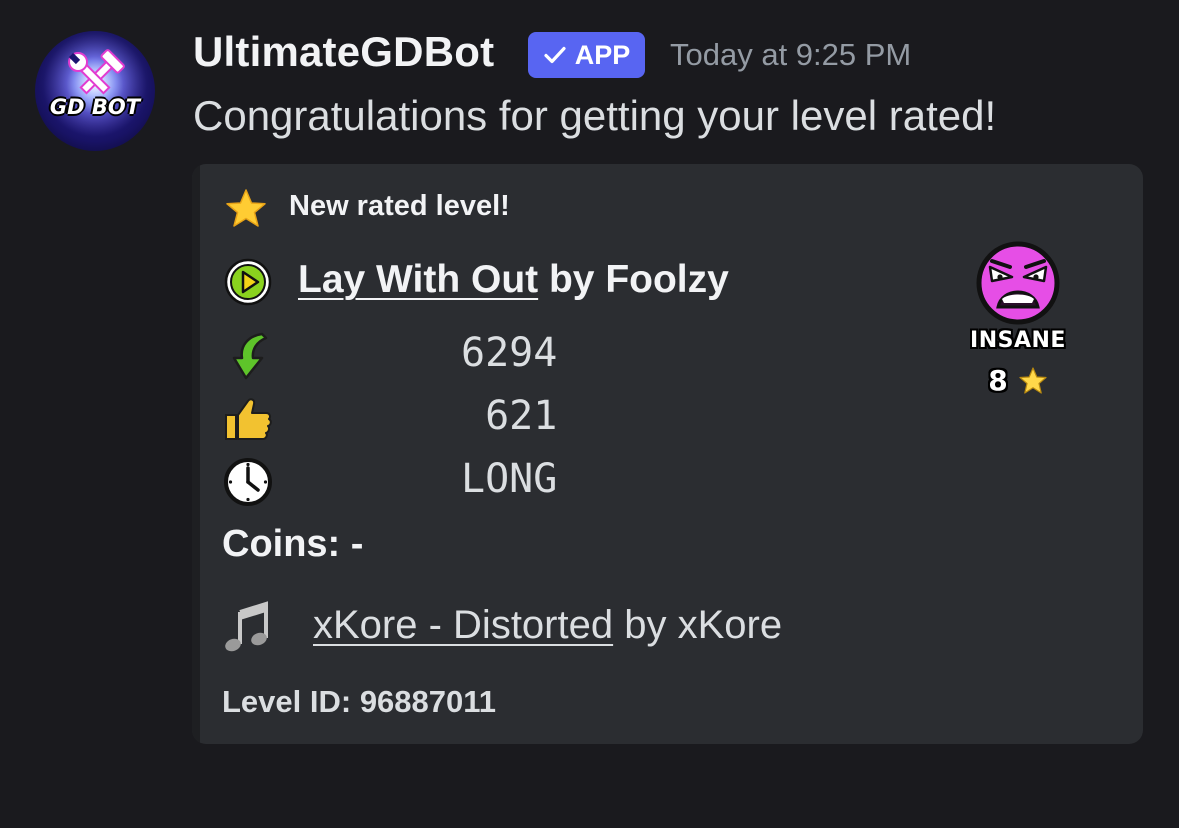 The height and width of the screenshot is (828, 1179). What do you see at coordinates (1018, 340) in the screenshot?
I see `difficulty-name: Insane` at bounding box center [1018, 340].